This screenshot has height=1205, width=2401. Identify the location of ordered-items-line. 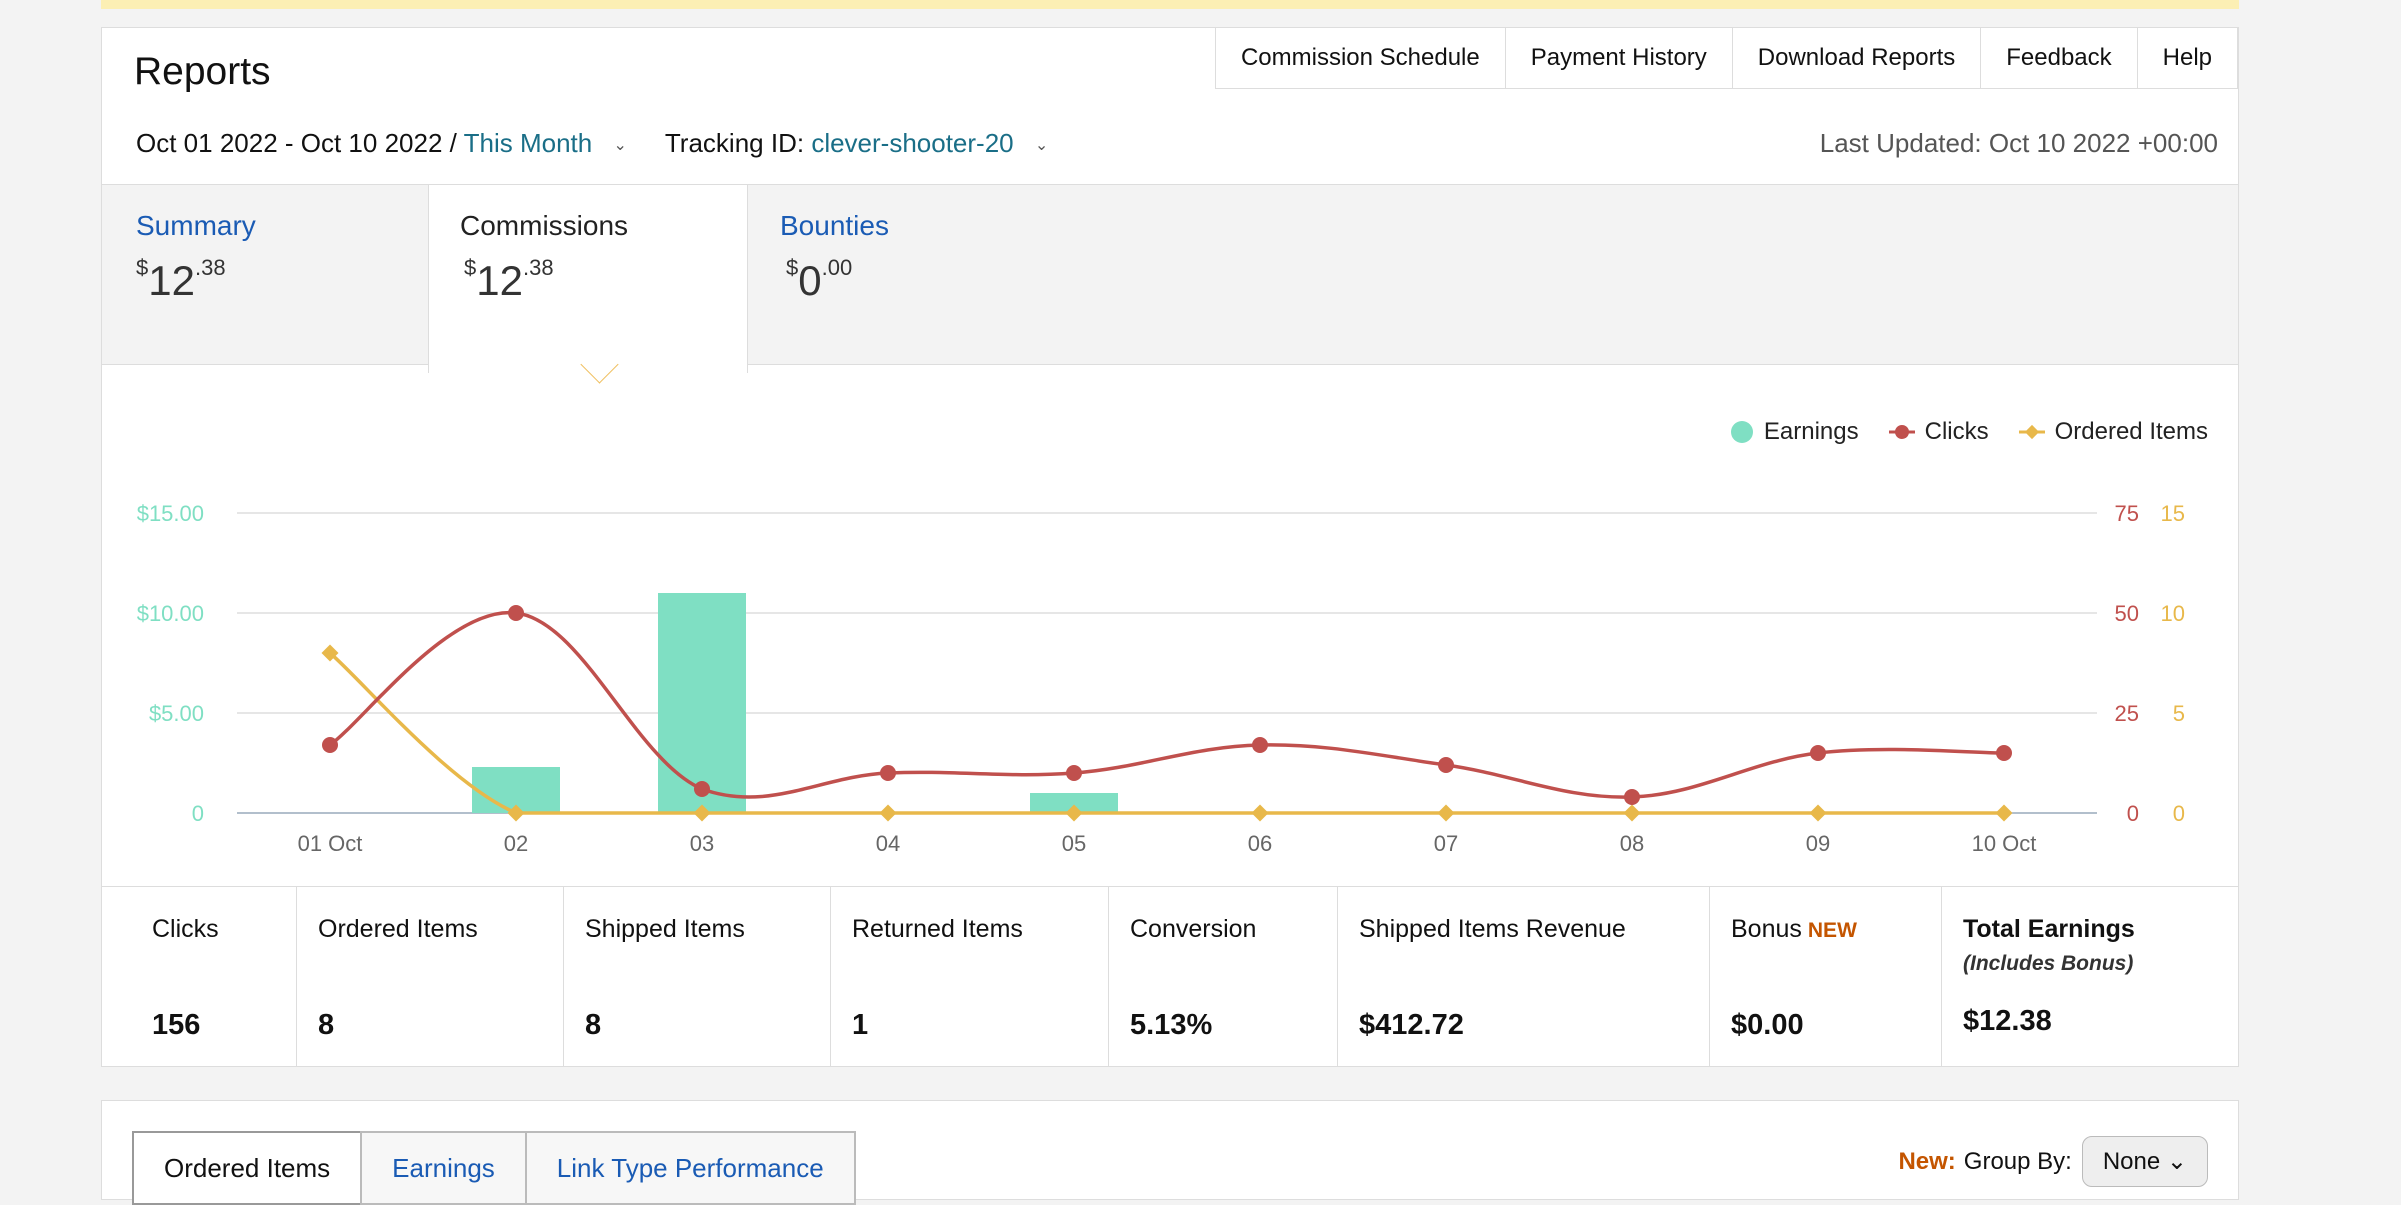
(1166, 733).